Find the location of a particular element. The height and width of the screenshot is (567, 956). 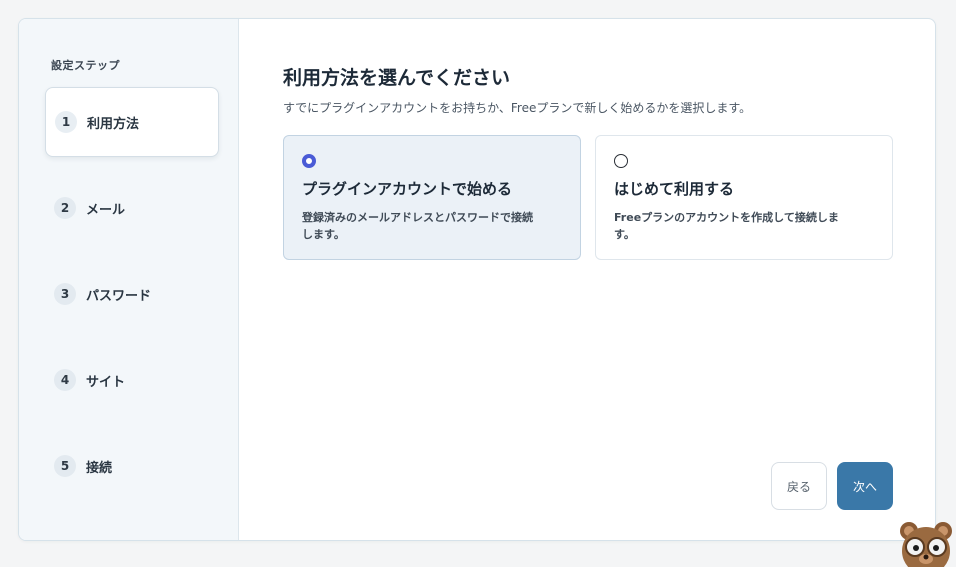

step-item-password: 3 パスワード is located at coordinates (132, 294).